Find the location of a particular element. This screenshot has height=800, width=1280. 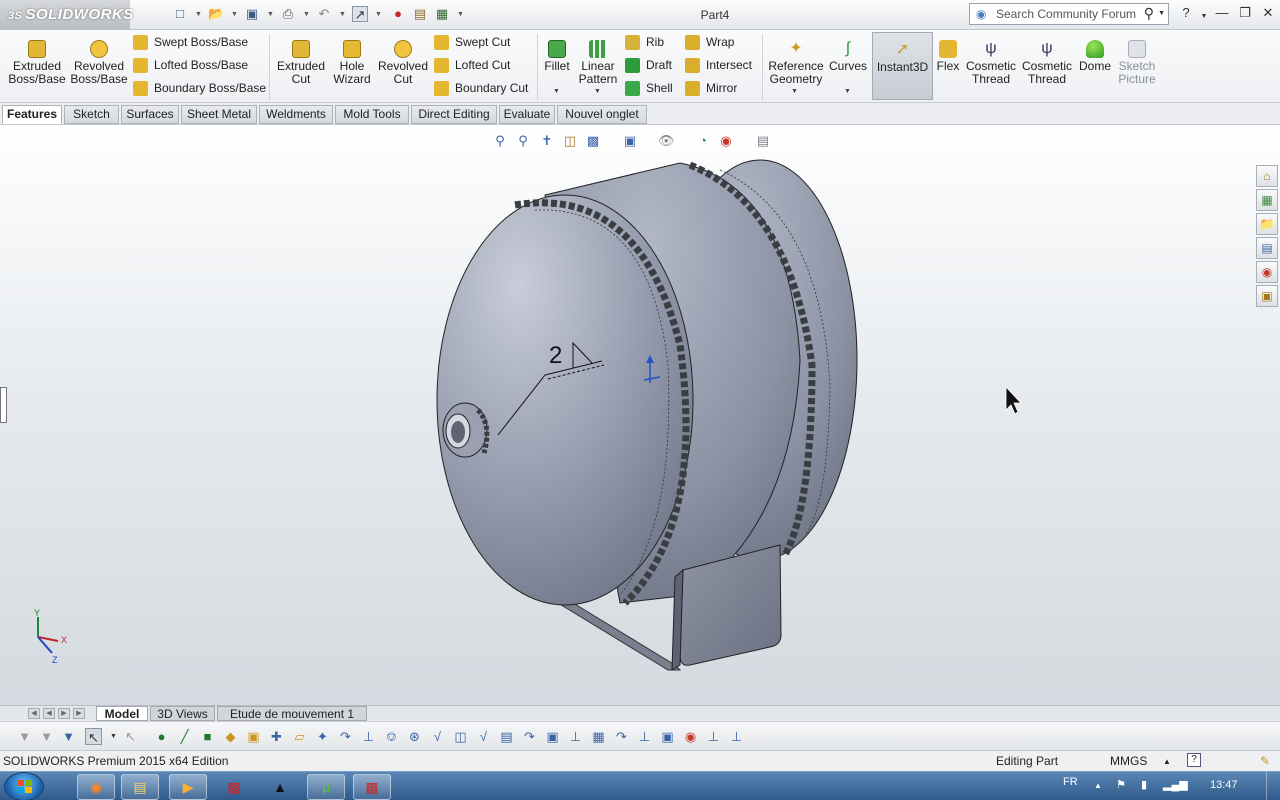

select-arrow-icon: ↖ is located at coordinates (93, 736).